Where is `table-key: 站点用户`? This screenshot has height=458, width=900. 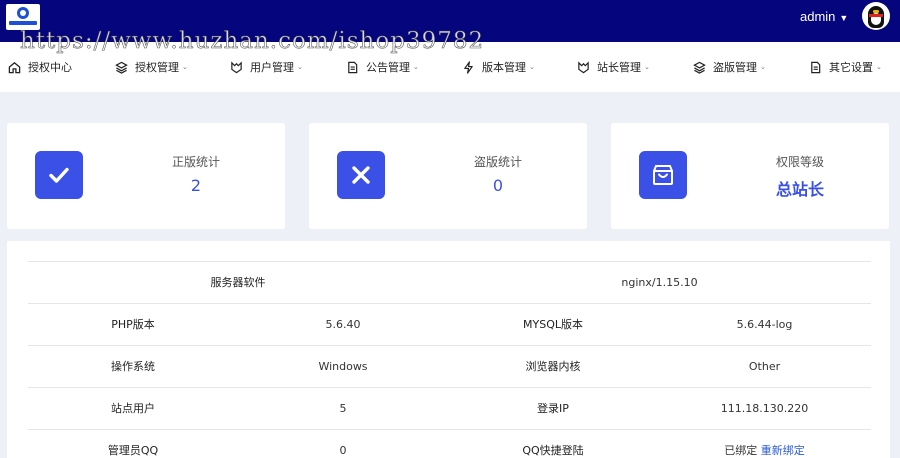 table-key: 站点用户 is located at coordinates (133, 408).